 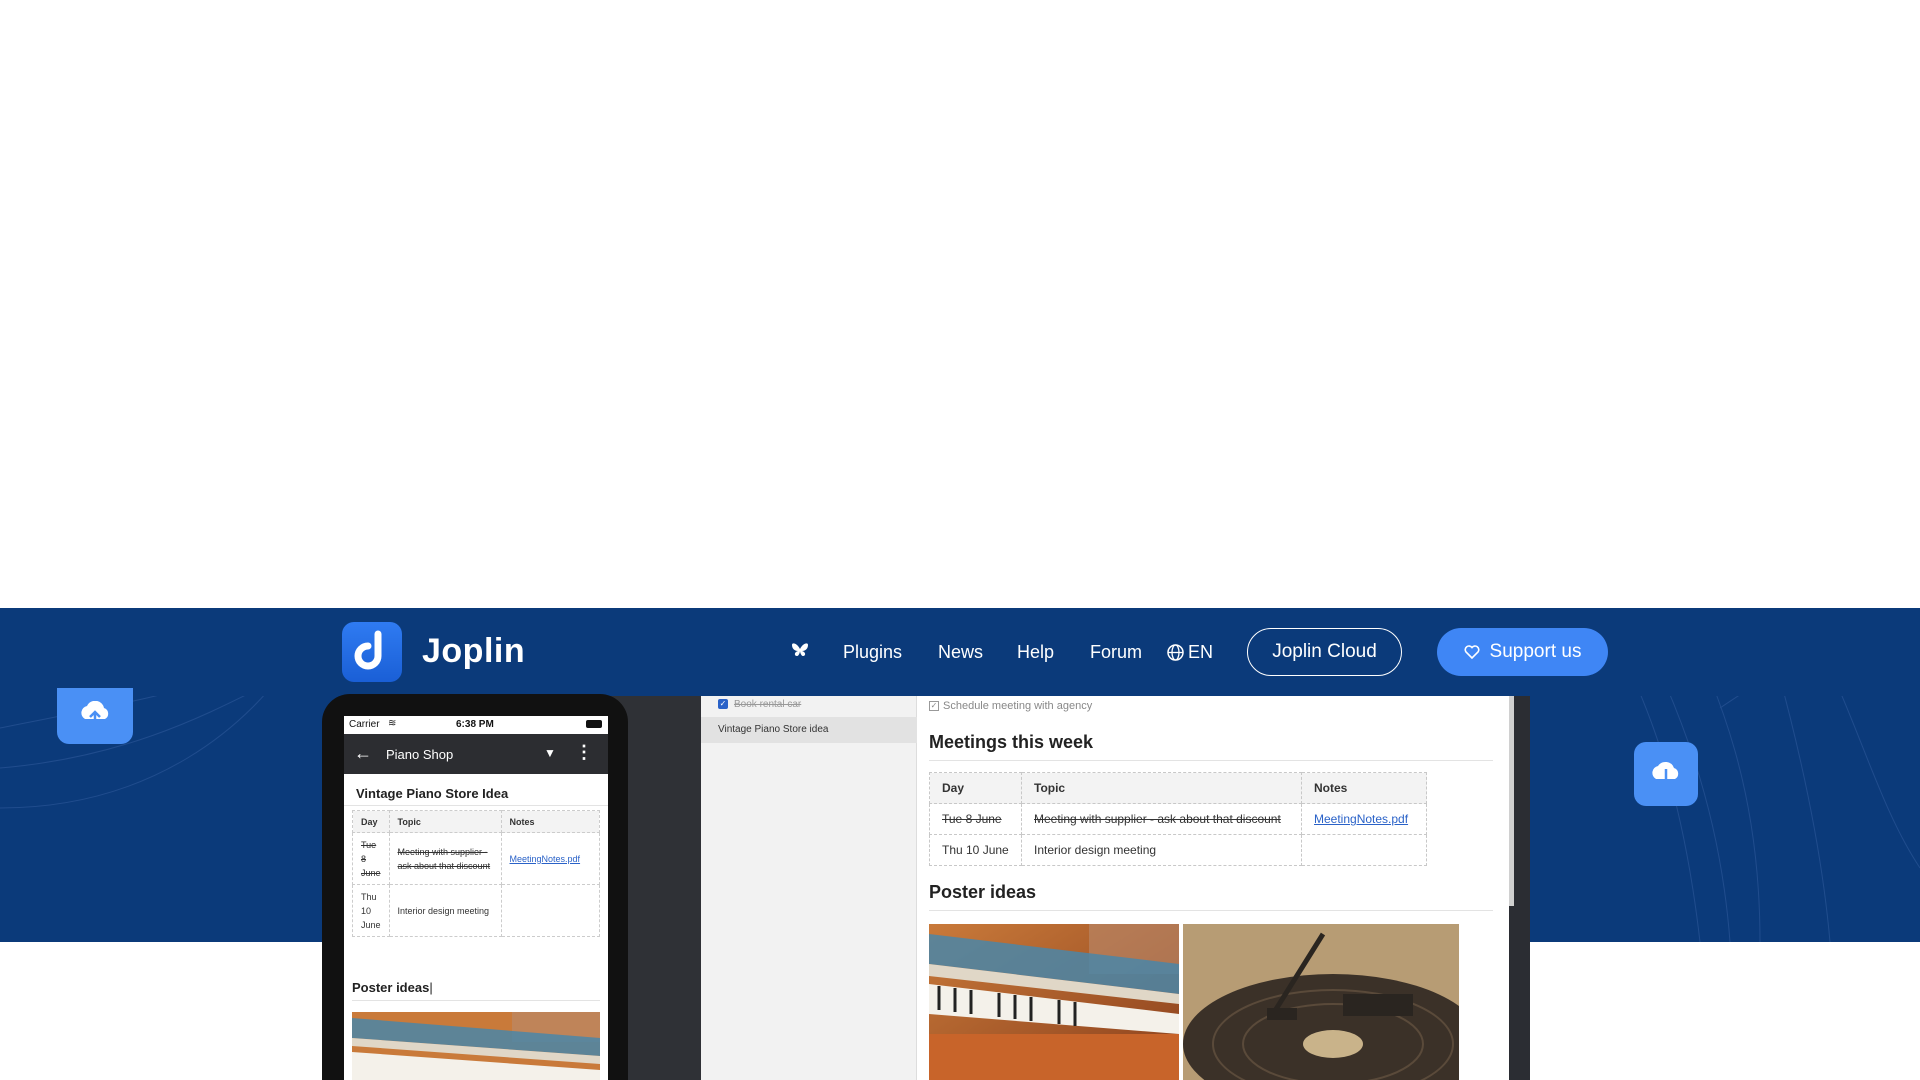 I want to click on phone-status-bar: Carrier ≋ 6:38 PM, so click(x=476, y=725).